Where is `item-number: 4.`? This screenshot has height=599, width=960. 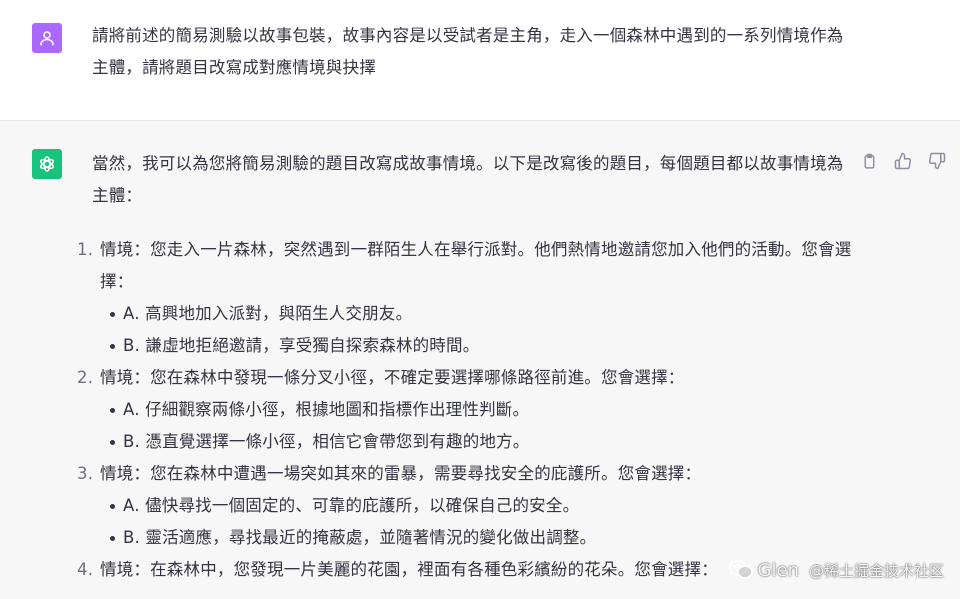
item-number: 4. is located at coordinates (85, 569).